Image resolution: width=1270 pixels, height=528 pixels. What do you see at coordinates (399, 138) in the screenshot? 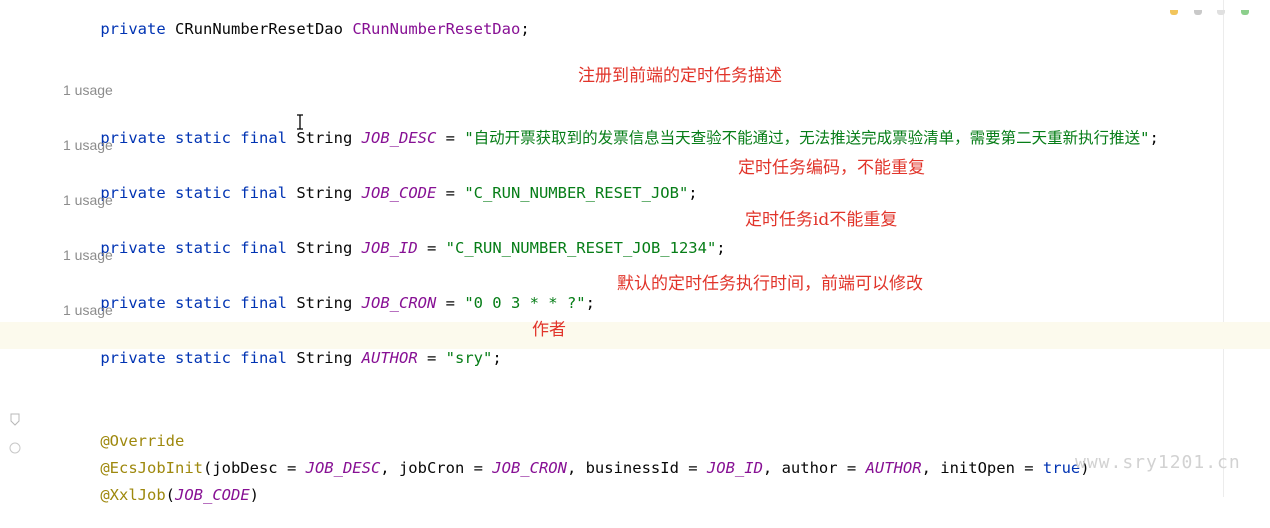
I see `field-name: JOB_DESC` at bounding box center [399, 138].